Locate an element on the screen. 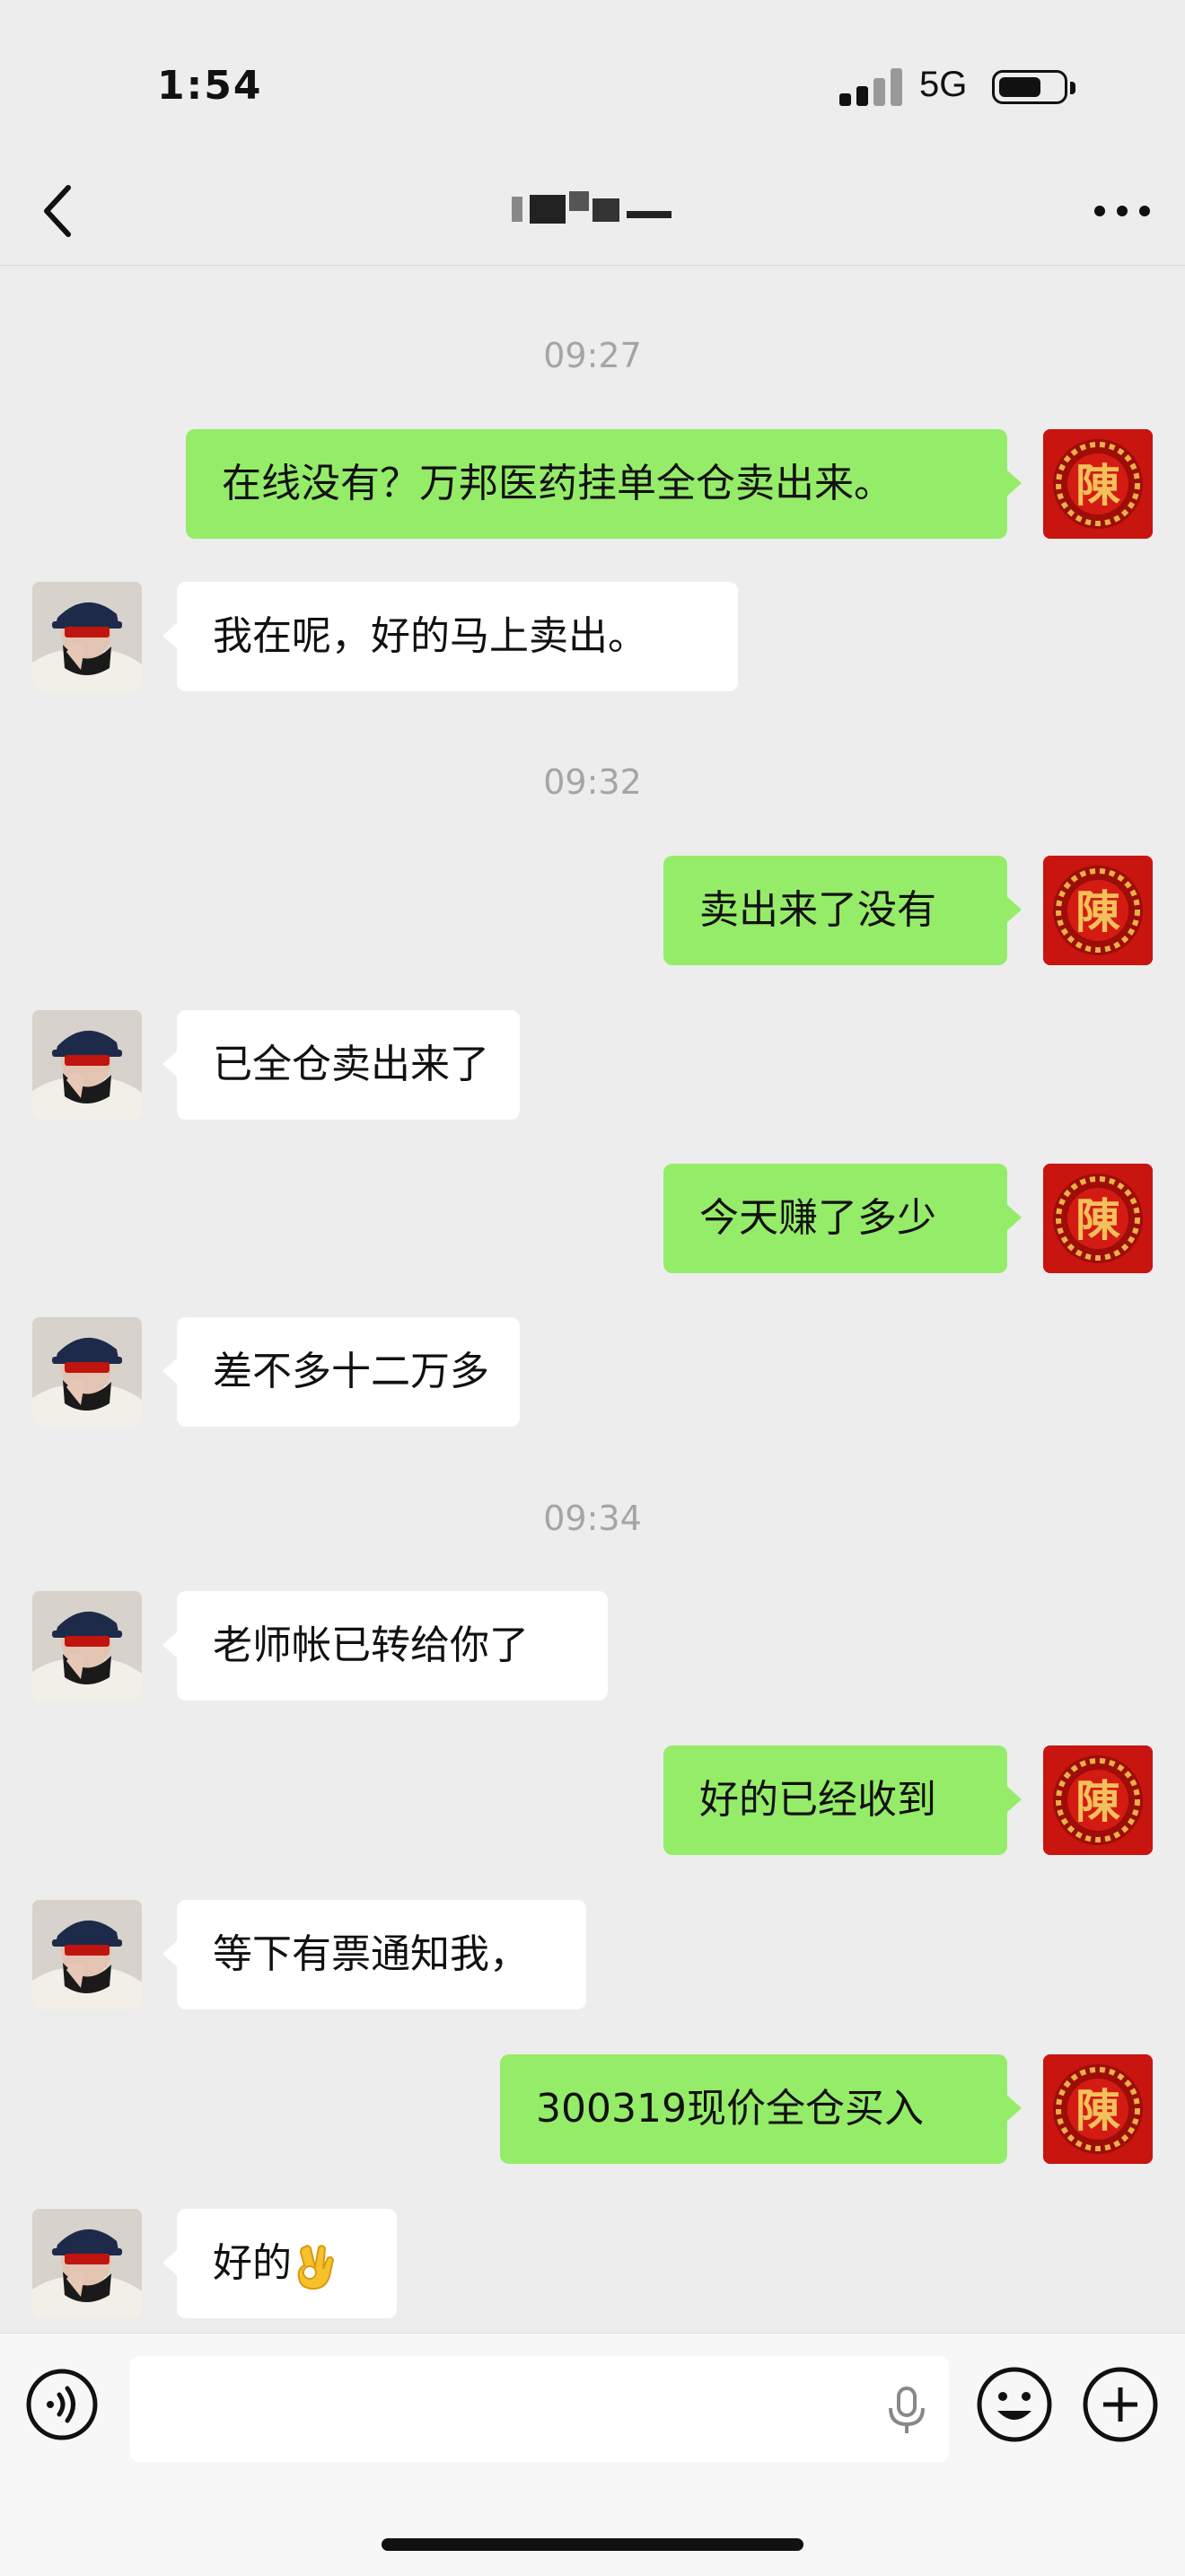 The image size is (1185, 2576). home-indicator is located at coordinates (592, 2544).